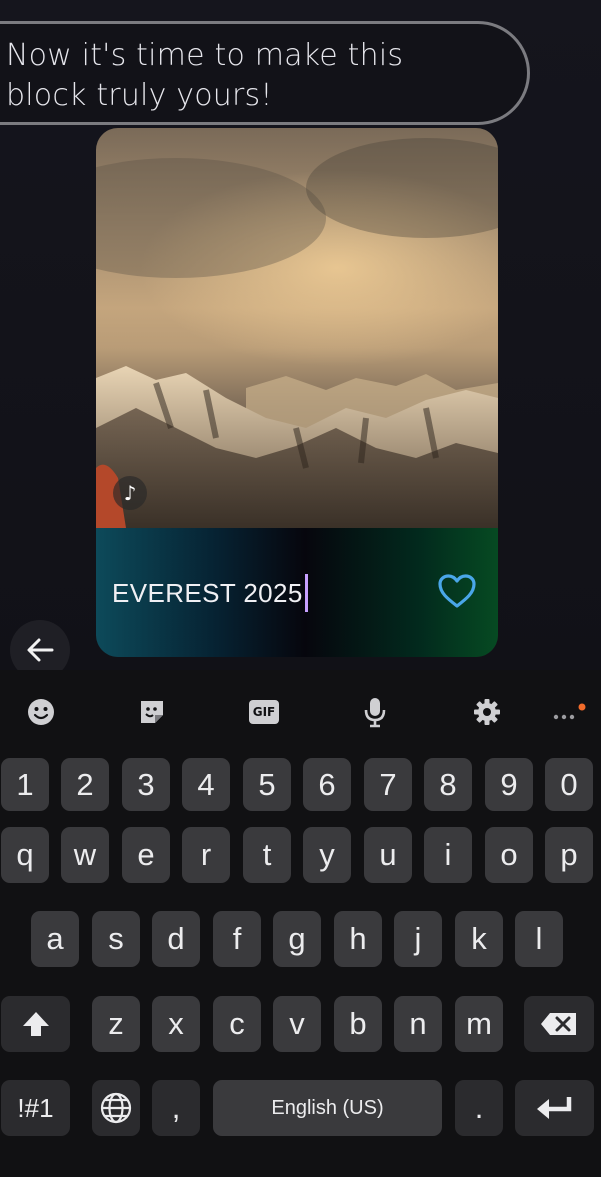 The width and height of the screenshot is (601, 1177). What do you see at coordinates (358, 1024) in the screenshot?
I see `key-b: b` at bounding box center [358, 1024].